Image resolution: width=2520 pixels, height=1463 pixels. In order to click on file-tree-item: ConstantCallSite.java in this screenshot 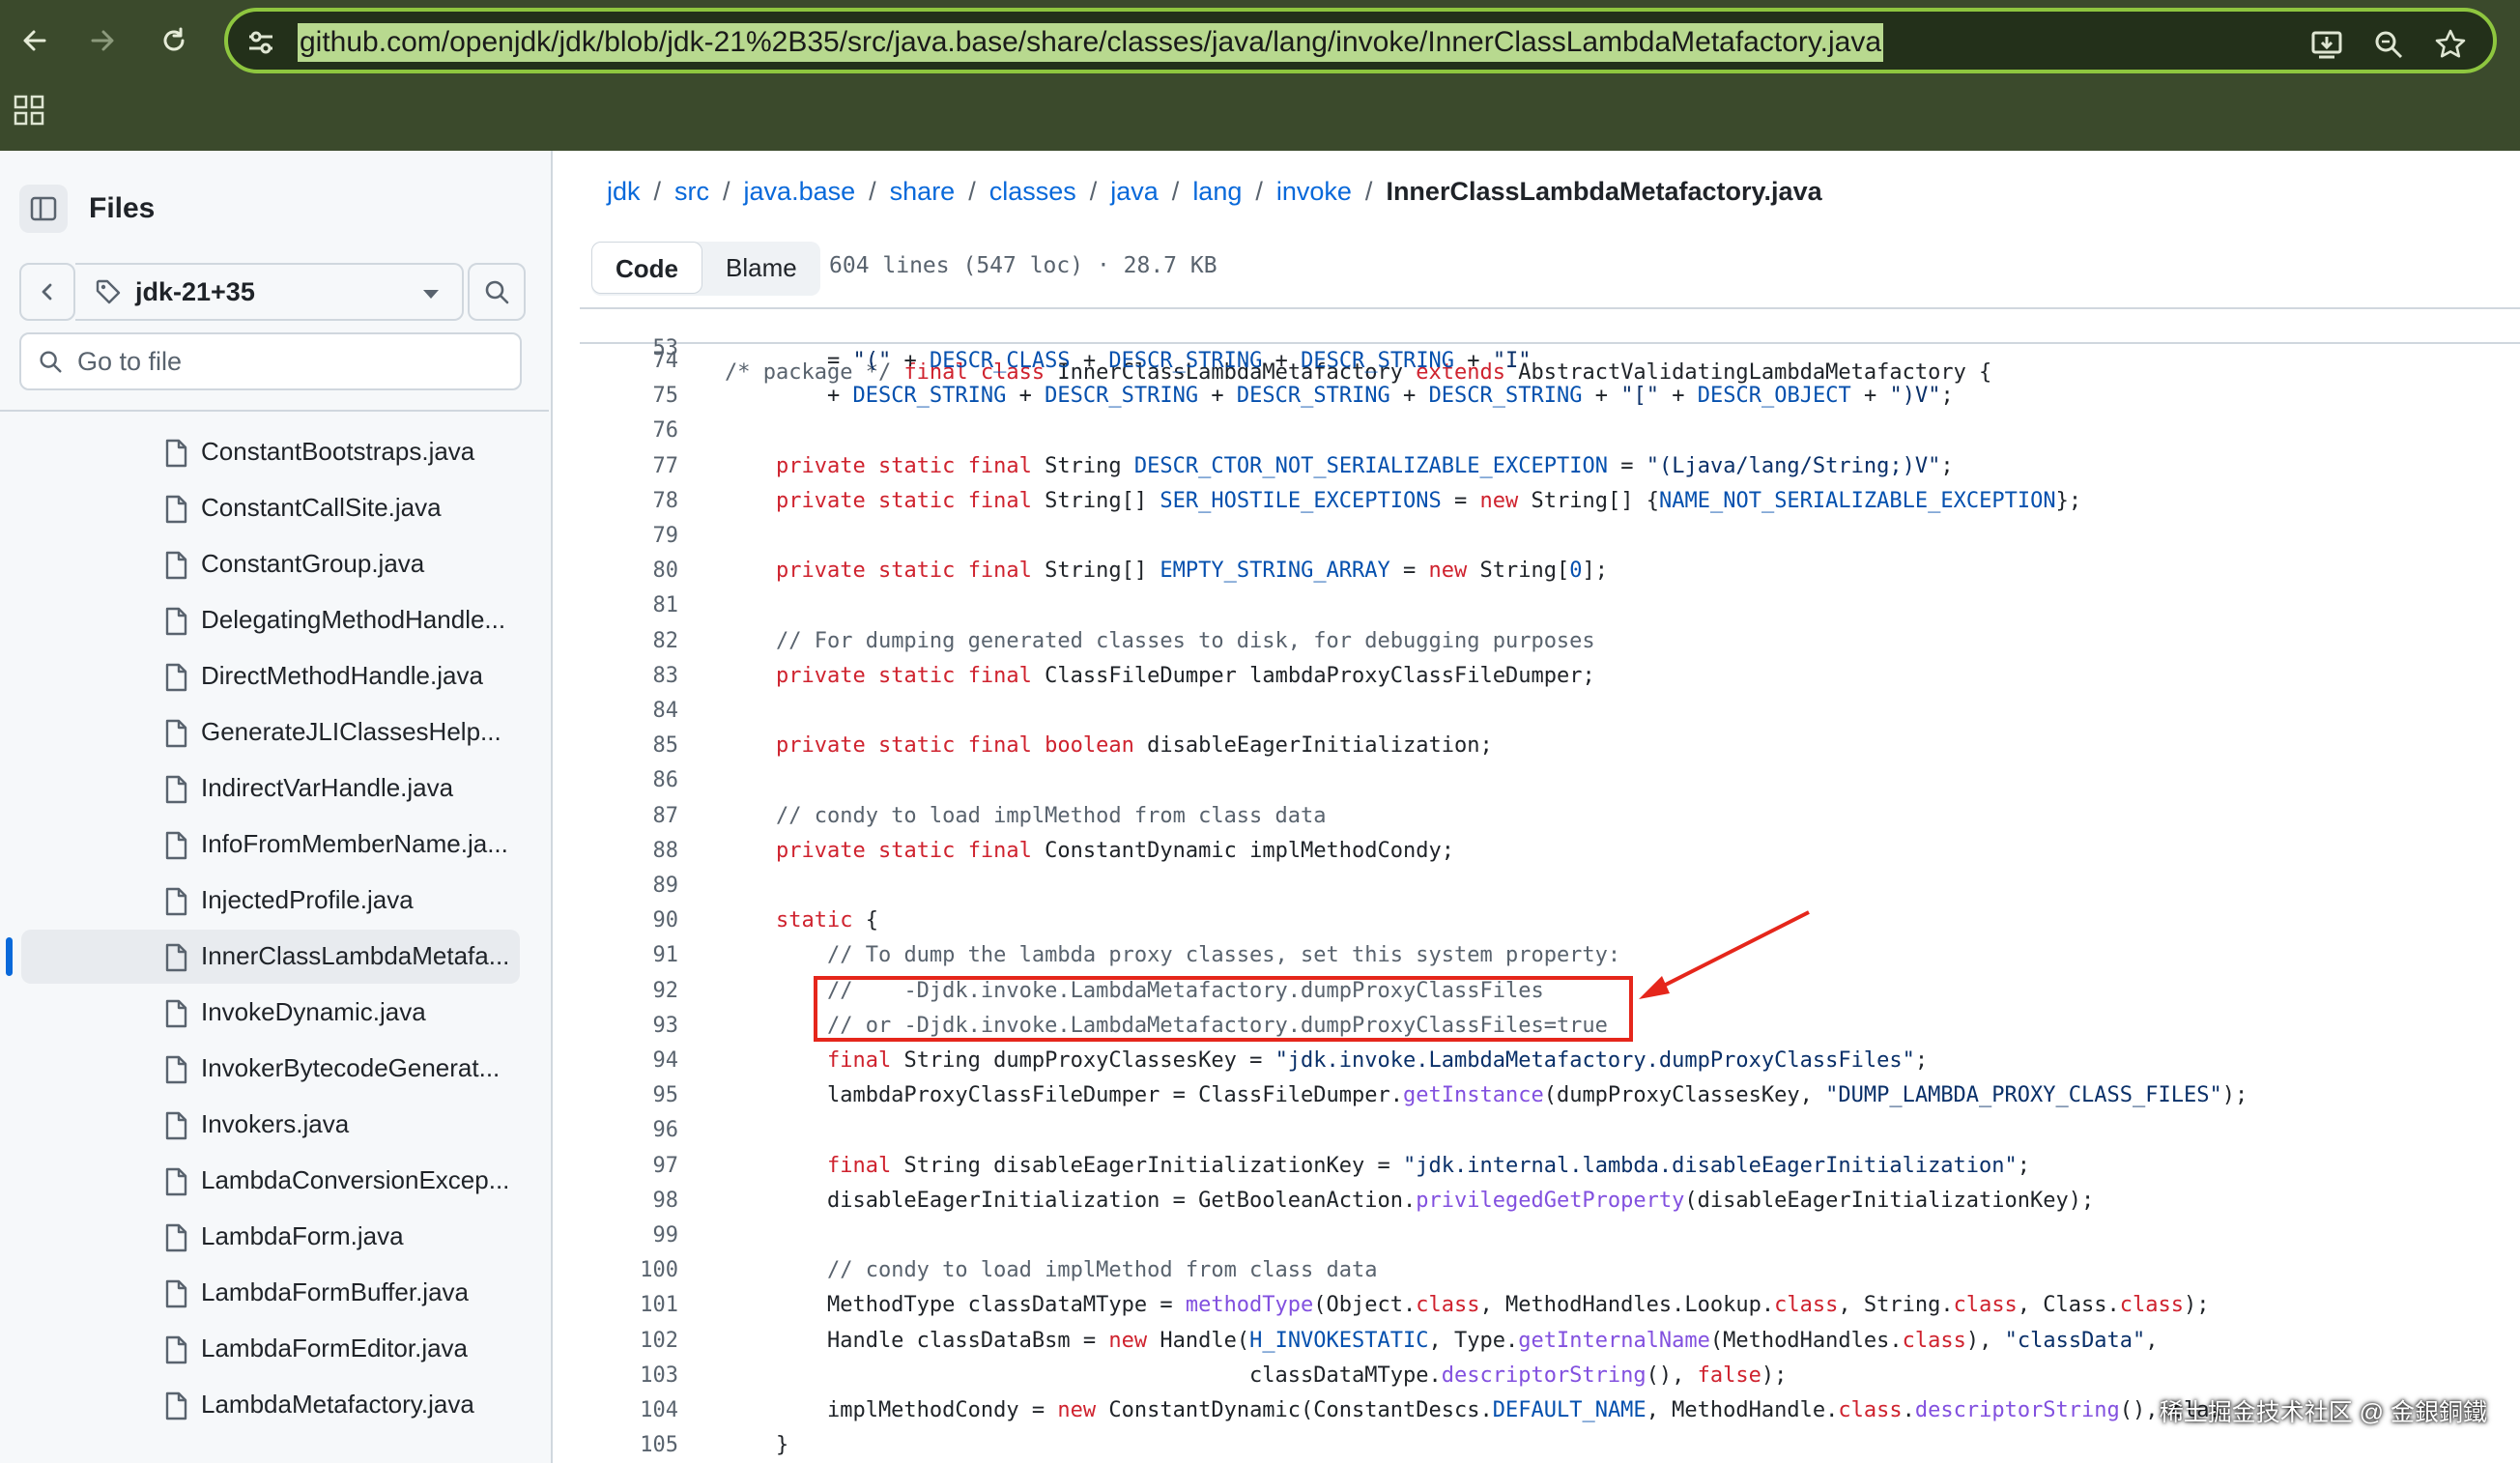, I will do `click(271, 508)`.